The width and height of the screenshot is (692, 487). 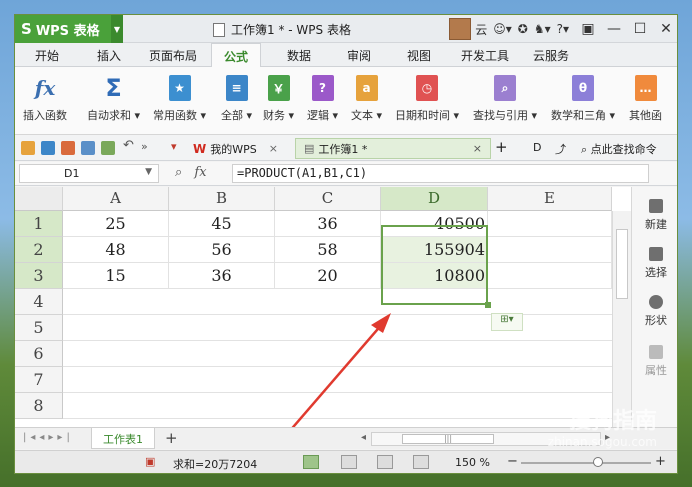 I want to click on all-functions-button: ≡ 全部 ▾, so click(x=236, y=99).